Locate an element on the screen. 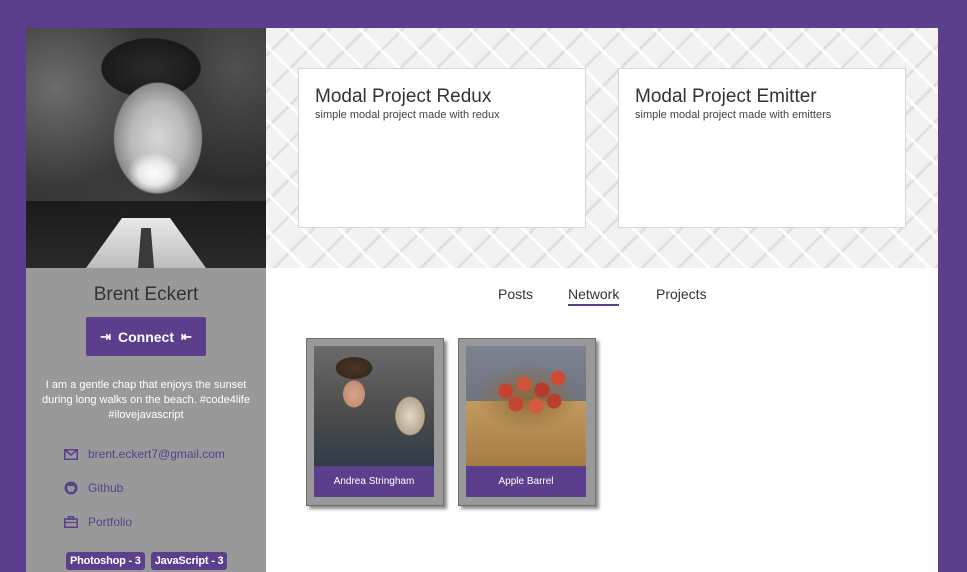  skill-tags: Photoshop - 3 JavaScript - 3 is located at coordinates (147, 561).